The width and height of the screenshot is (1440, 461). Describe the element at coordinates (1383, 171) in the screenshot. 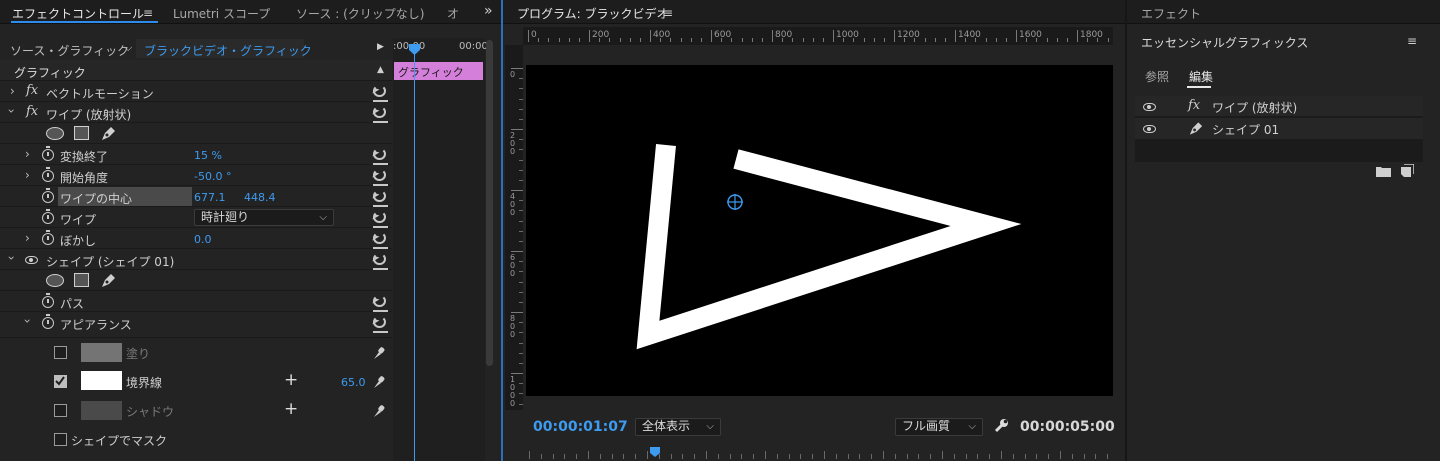

I see `folder-icon` at that location.